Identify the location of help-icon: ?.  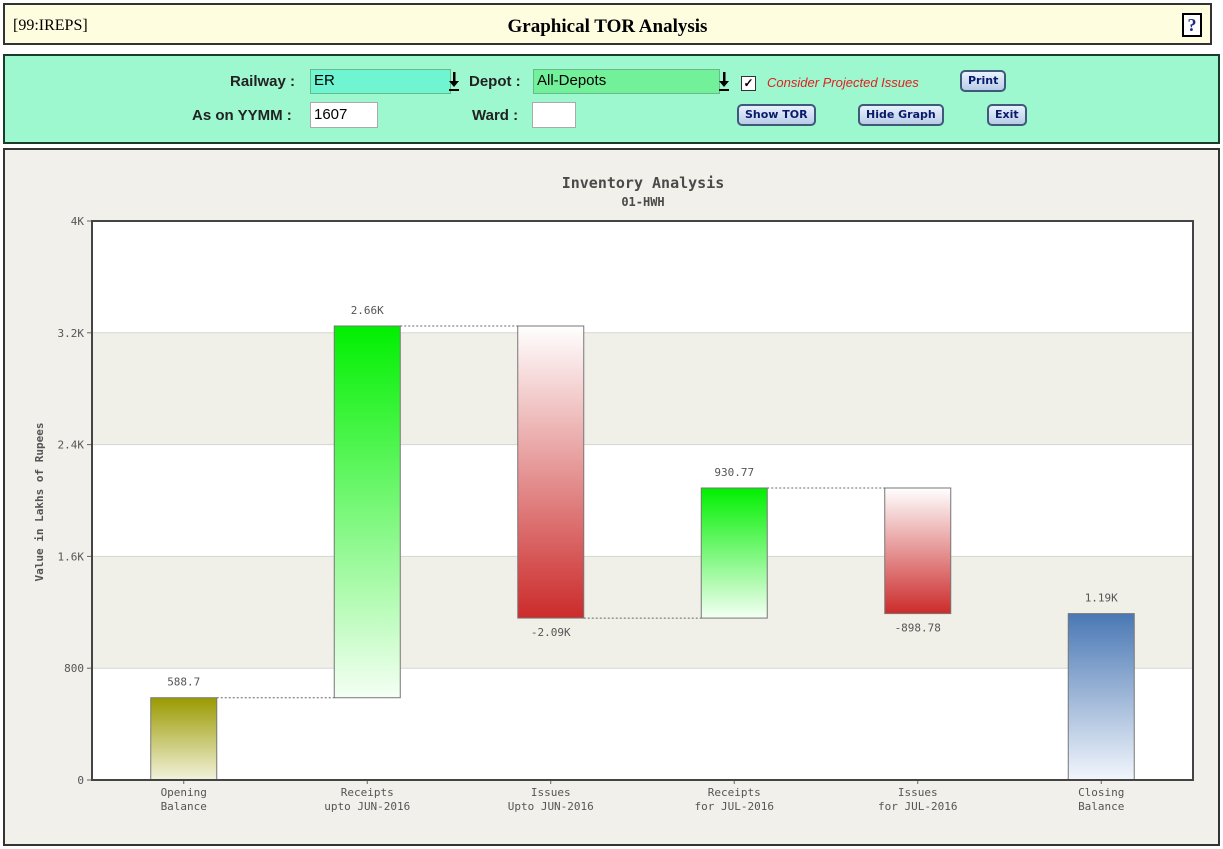
(1192, 25).